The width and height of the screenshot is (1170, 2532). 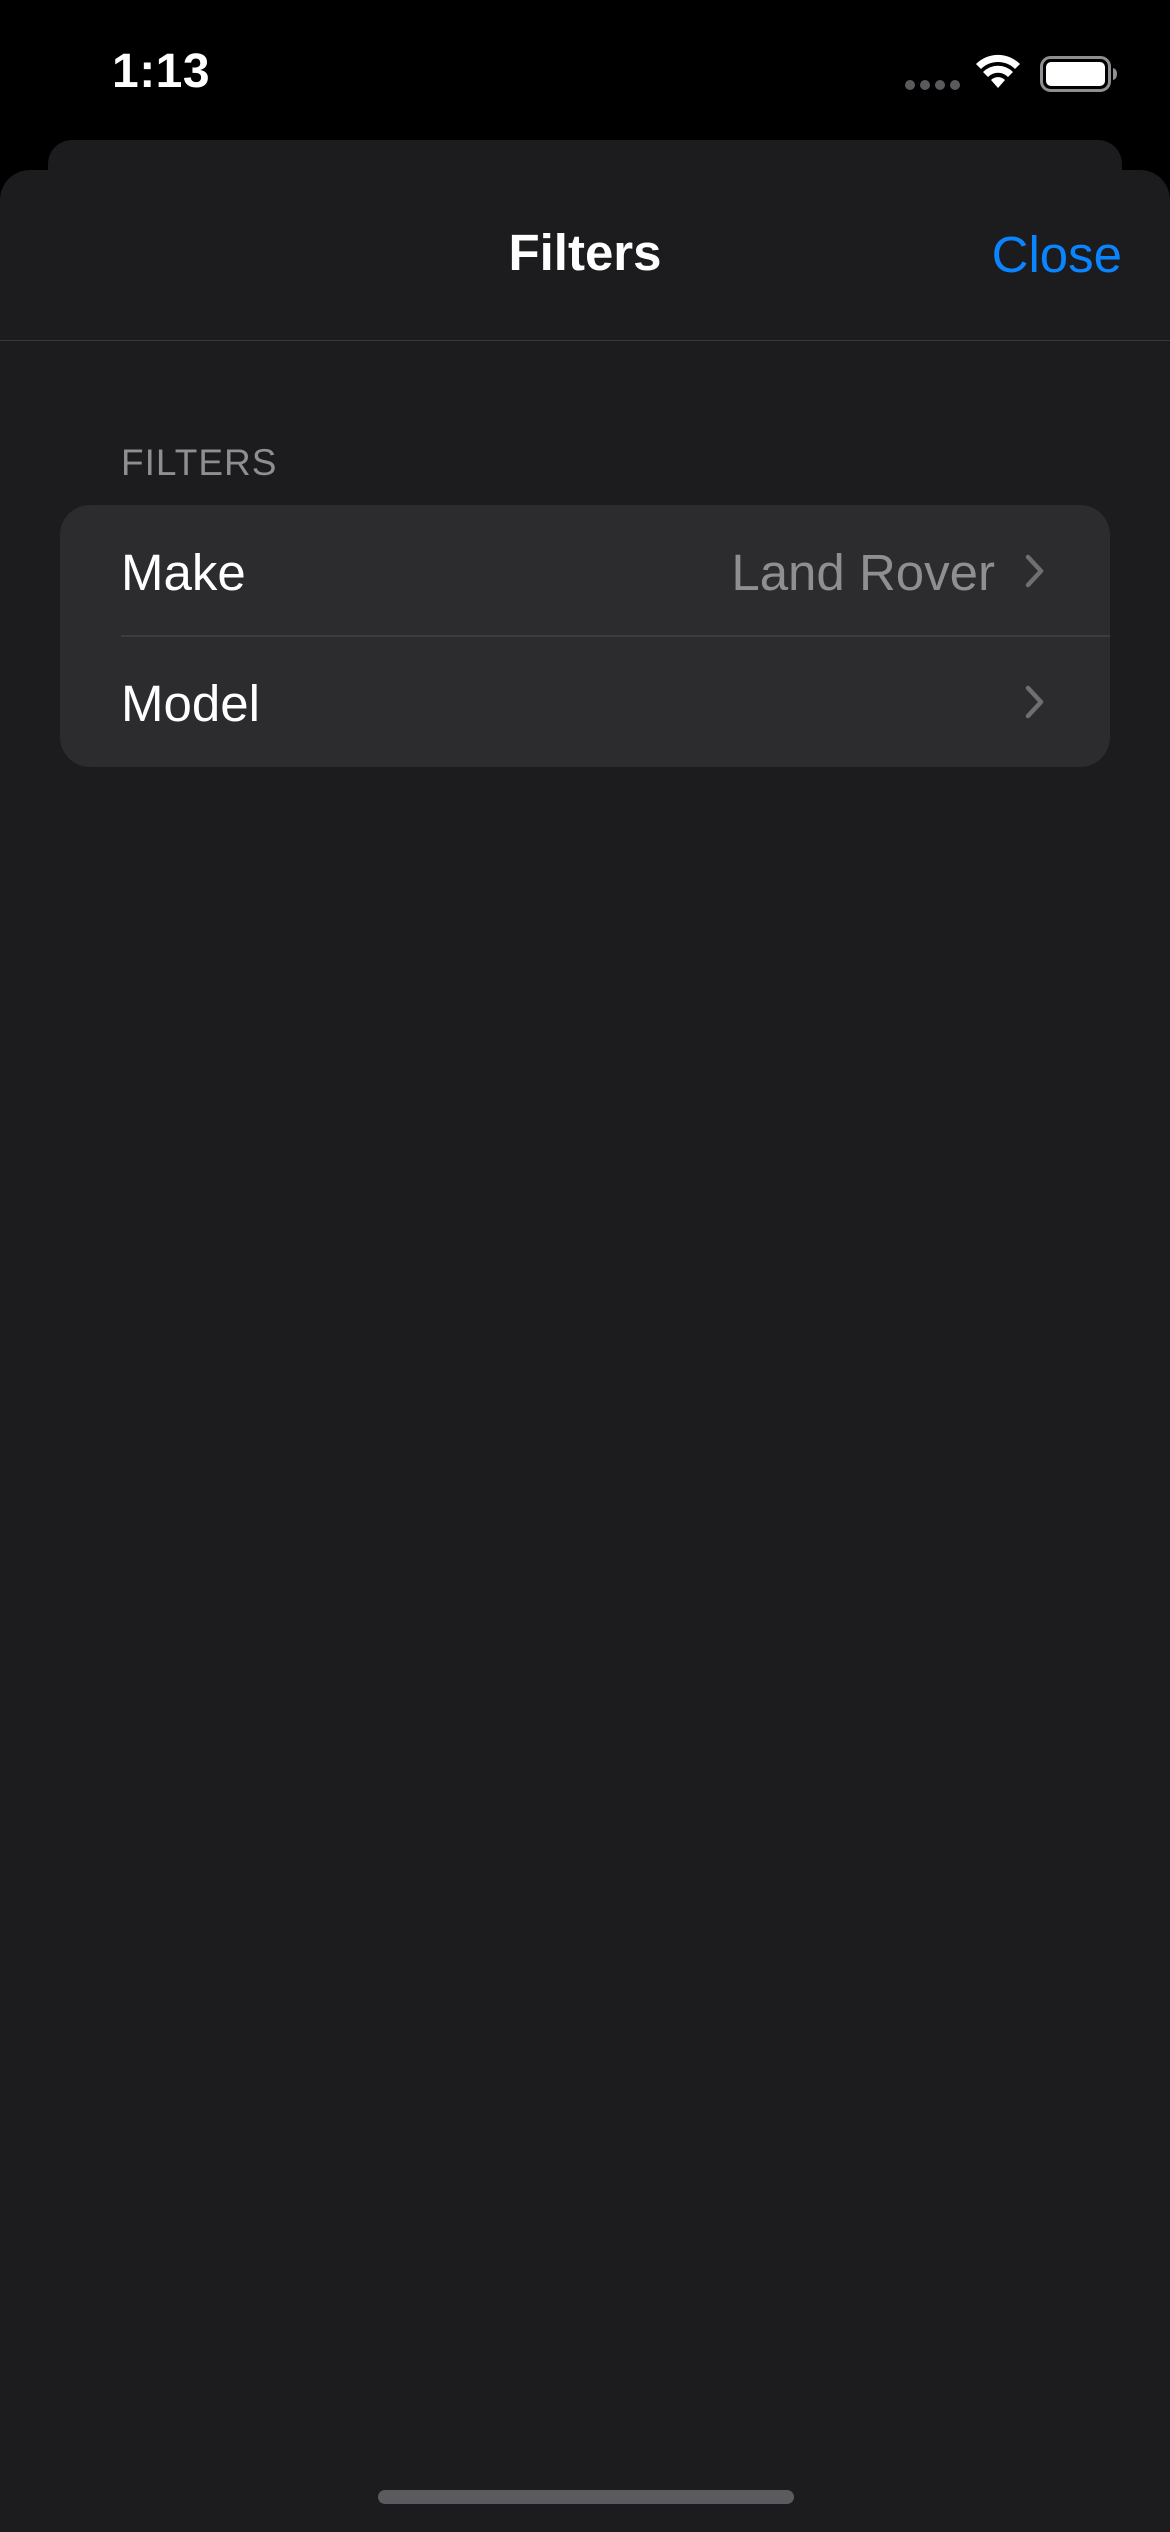 I want to click on battery-icon, so click(x=1078, y=74).